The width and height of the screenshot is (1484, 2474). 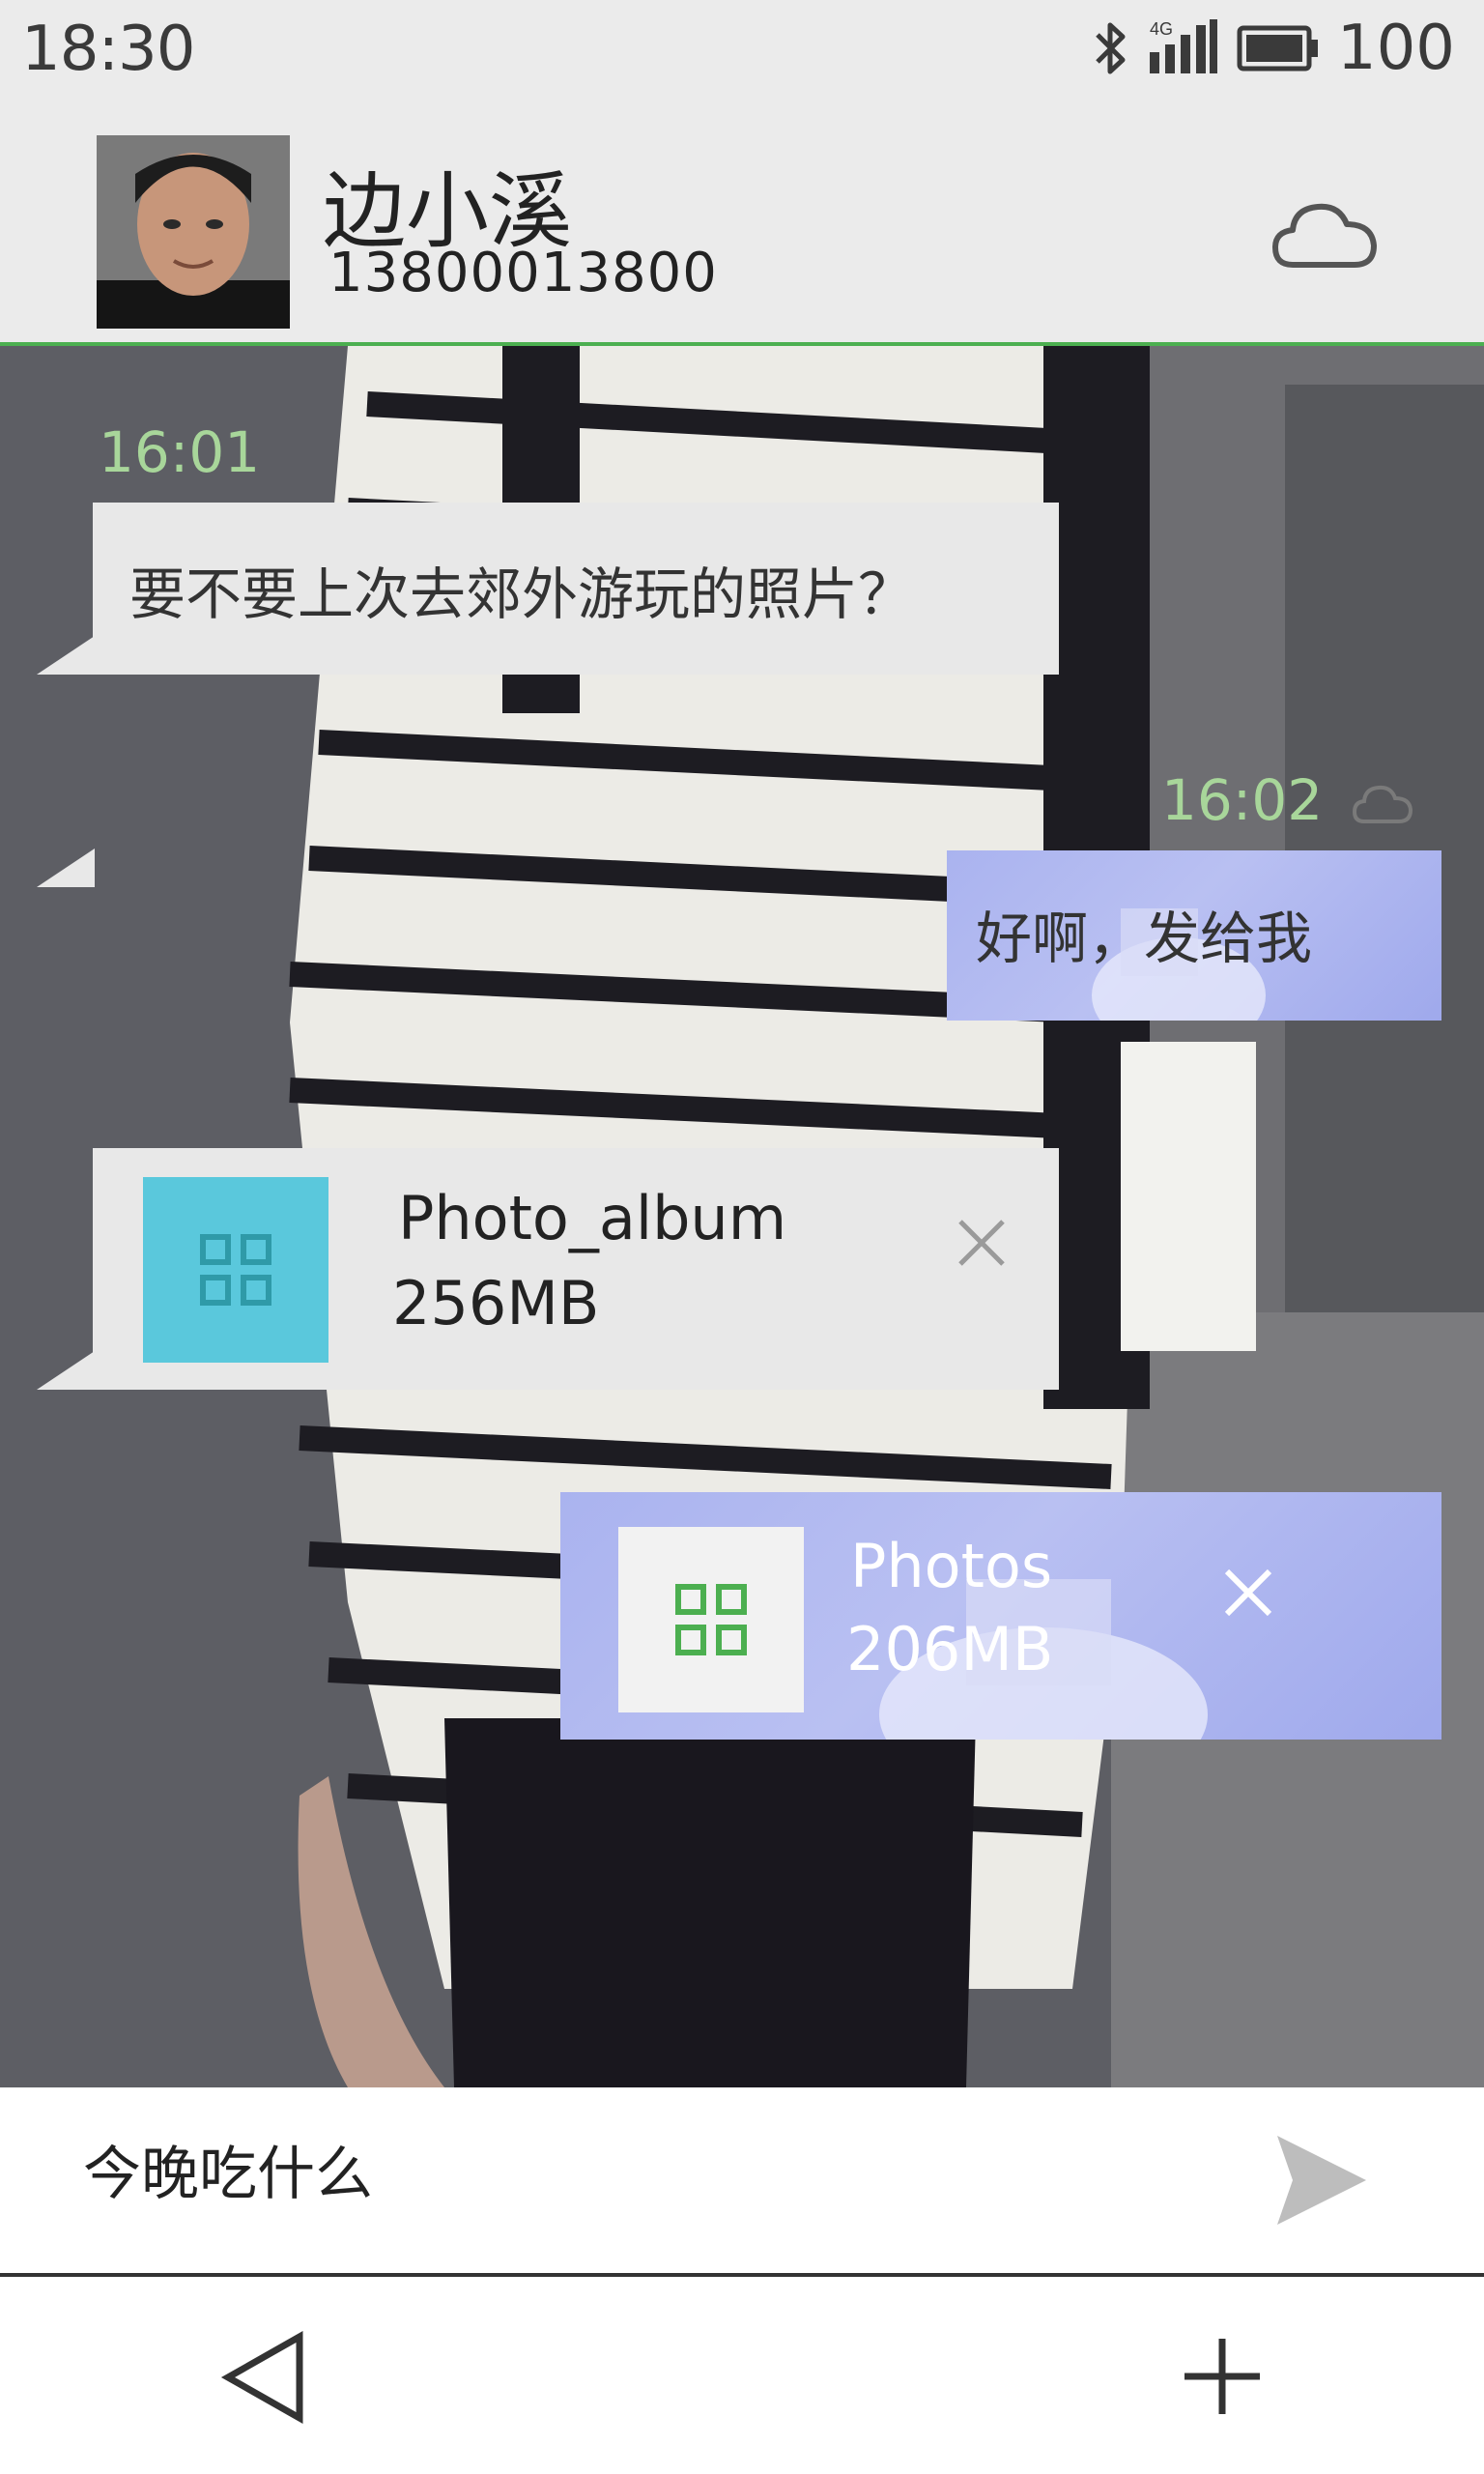 What do you see at coordinates (1321, 2180) in the screenshot?
I see `send-icon` at bounding box center [1321, 2180].